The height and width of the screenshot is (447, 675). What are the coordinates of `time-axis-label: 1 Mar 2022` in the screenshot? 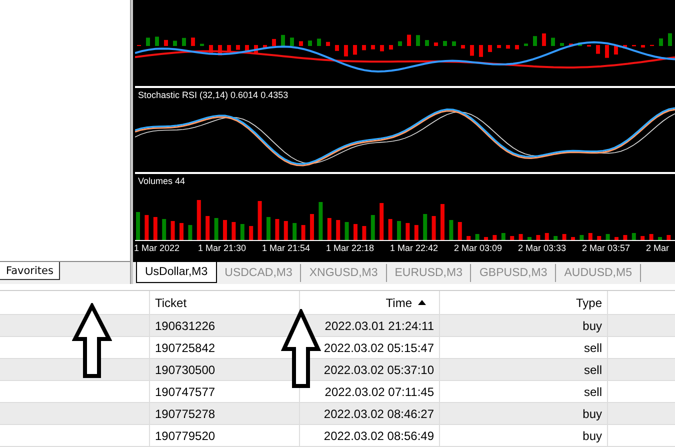 It's located at (157, 248).